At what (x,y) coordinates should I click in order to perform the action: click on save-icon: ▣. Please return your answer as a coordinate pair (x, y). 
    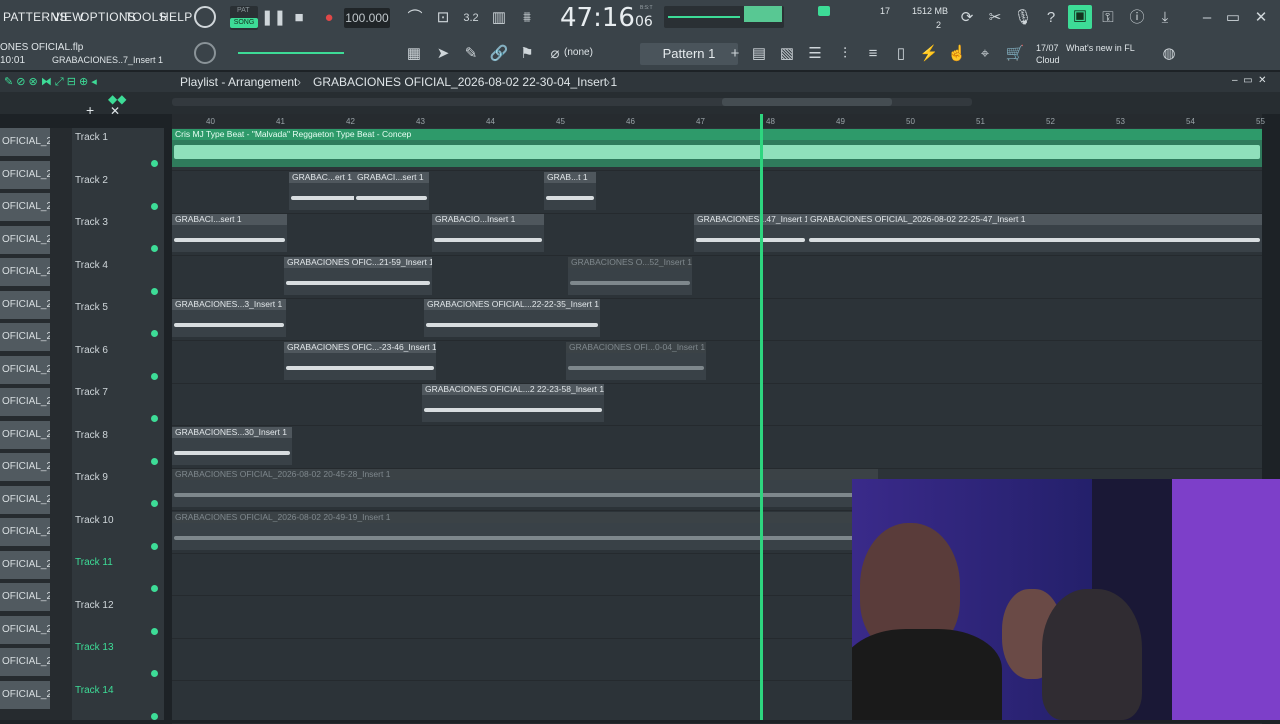
    Looking at the image, I should click on (1080, 17).